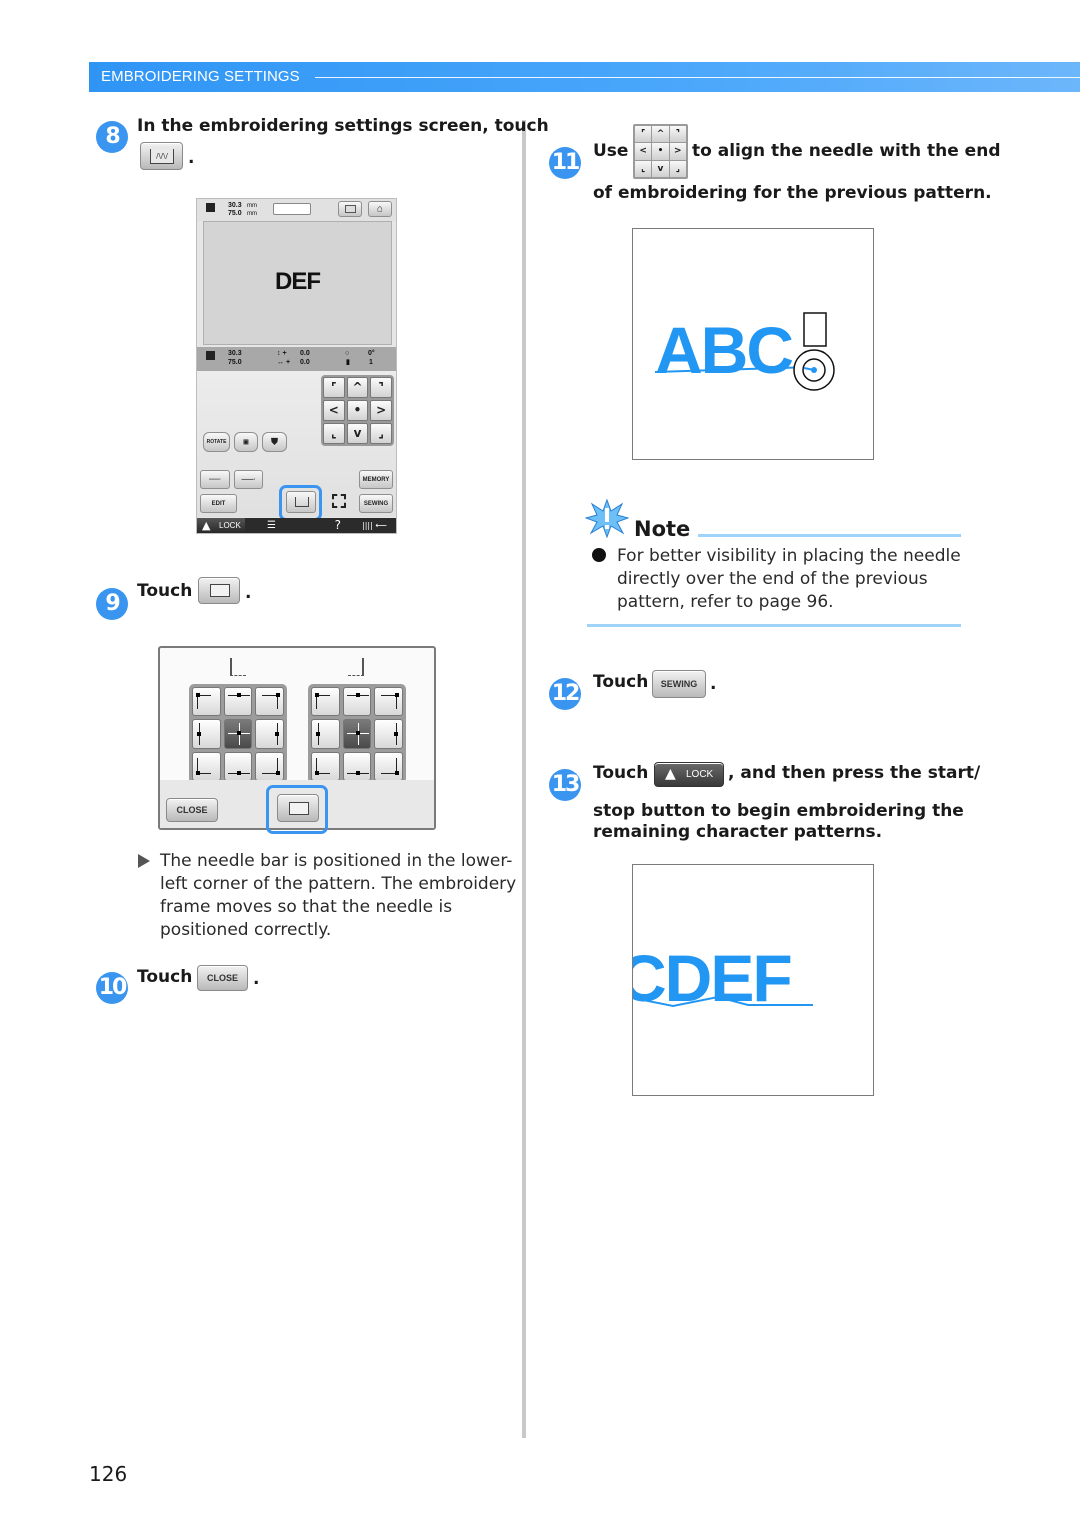 Image resolution: width=1080 pixels, height=1526 pixels. I want to click on start-top-center, so click(238, 702).